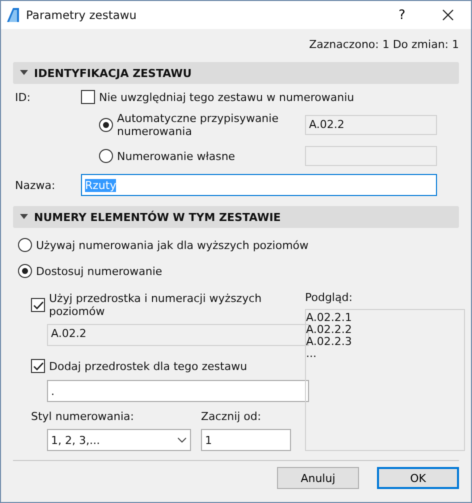  What do you see at coordinates (83, 417) in the screenshot?
I see `style-label: Styl numerowania:` at bounding box center [83, 417].